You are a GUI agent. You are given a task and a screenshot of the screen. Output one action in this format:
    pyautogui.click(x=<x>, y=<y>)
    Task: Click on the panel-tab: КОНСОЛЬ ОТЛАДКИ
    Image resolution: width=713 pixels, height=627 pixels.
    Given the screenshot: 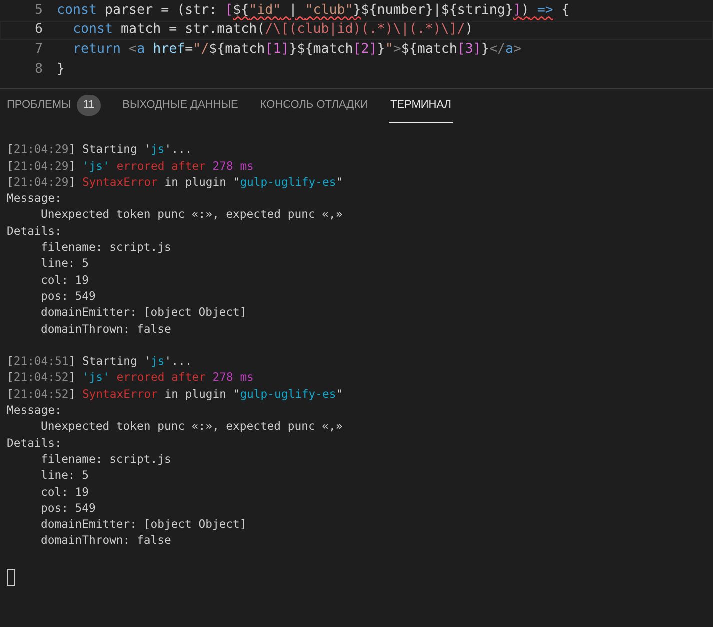 What is the action you would take?
    pyautogui.click(x=314, y=106)
    